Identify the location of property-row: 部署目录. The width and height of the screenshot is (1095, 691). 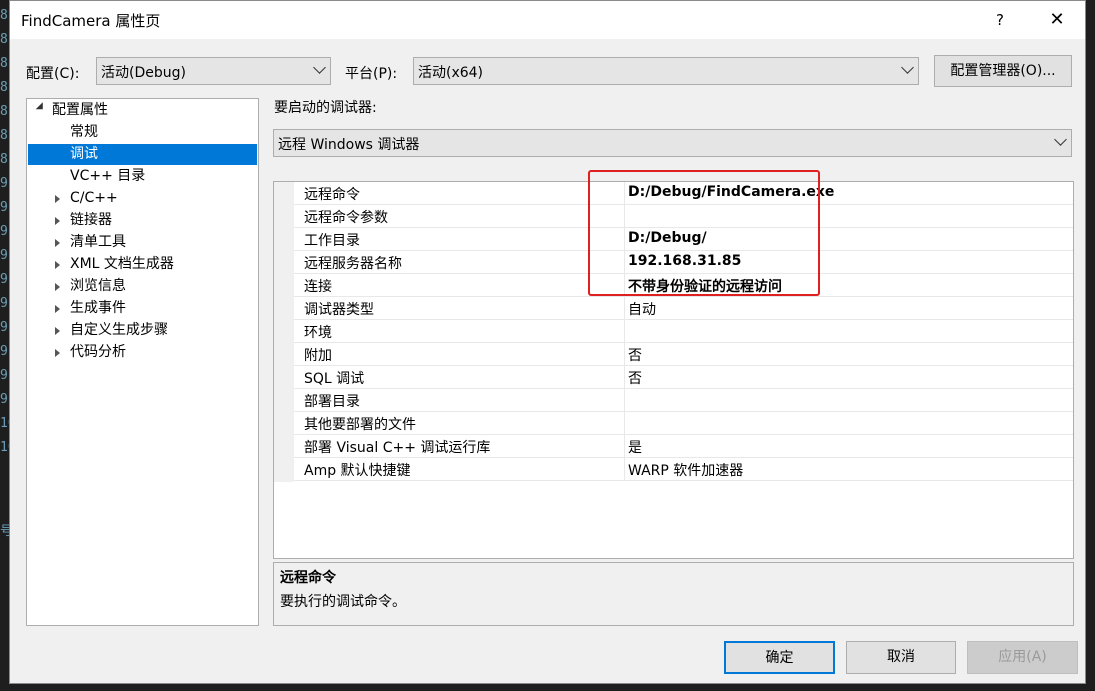
(683, 400).